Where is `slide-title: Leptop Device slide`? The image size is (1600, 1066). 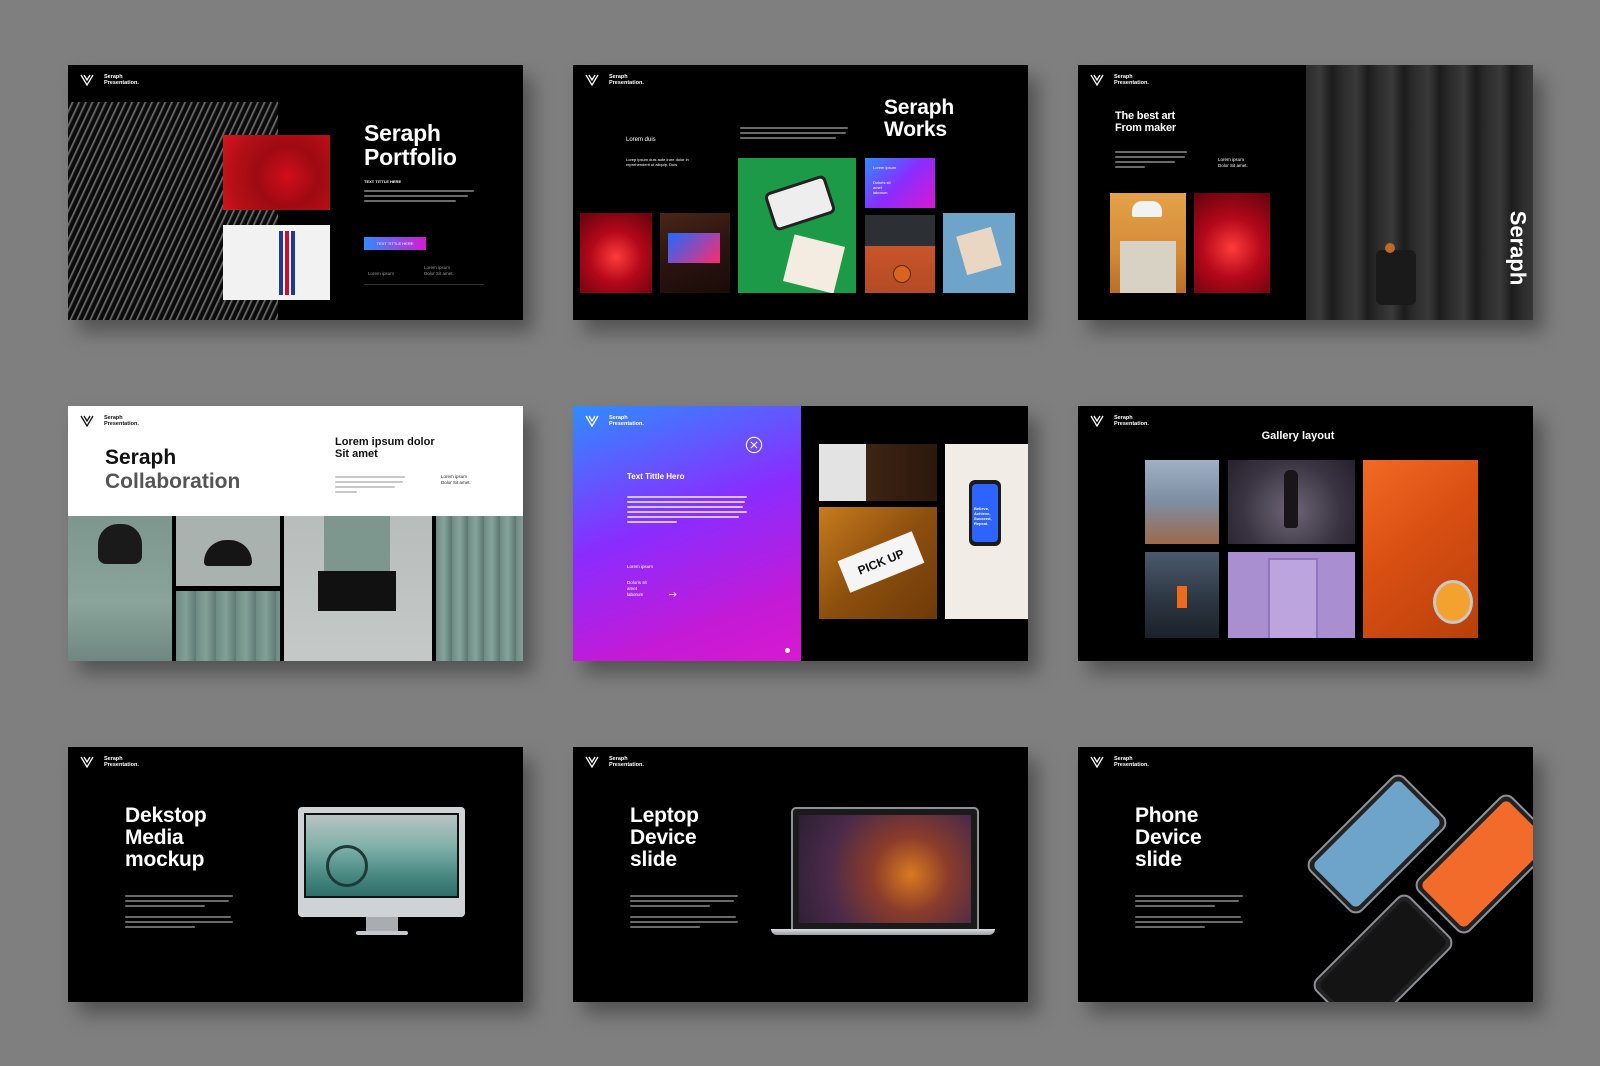
slide-title: Leptop Device slide is located at coordinates (664, 838).